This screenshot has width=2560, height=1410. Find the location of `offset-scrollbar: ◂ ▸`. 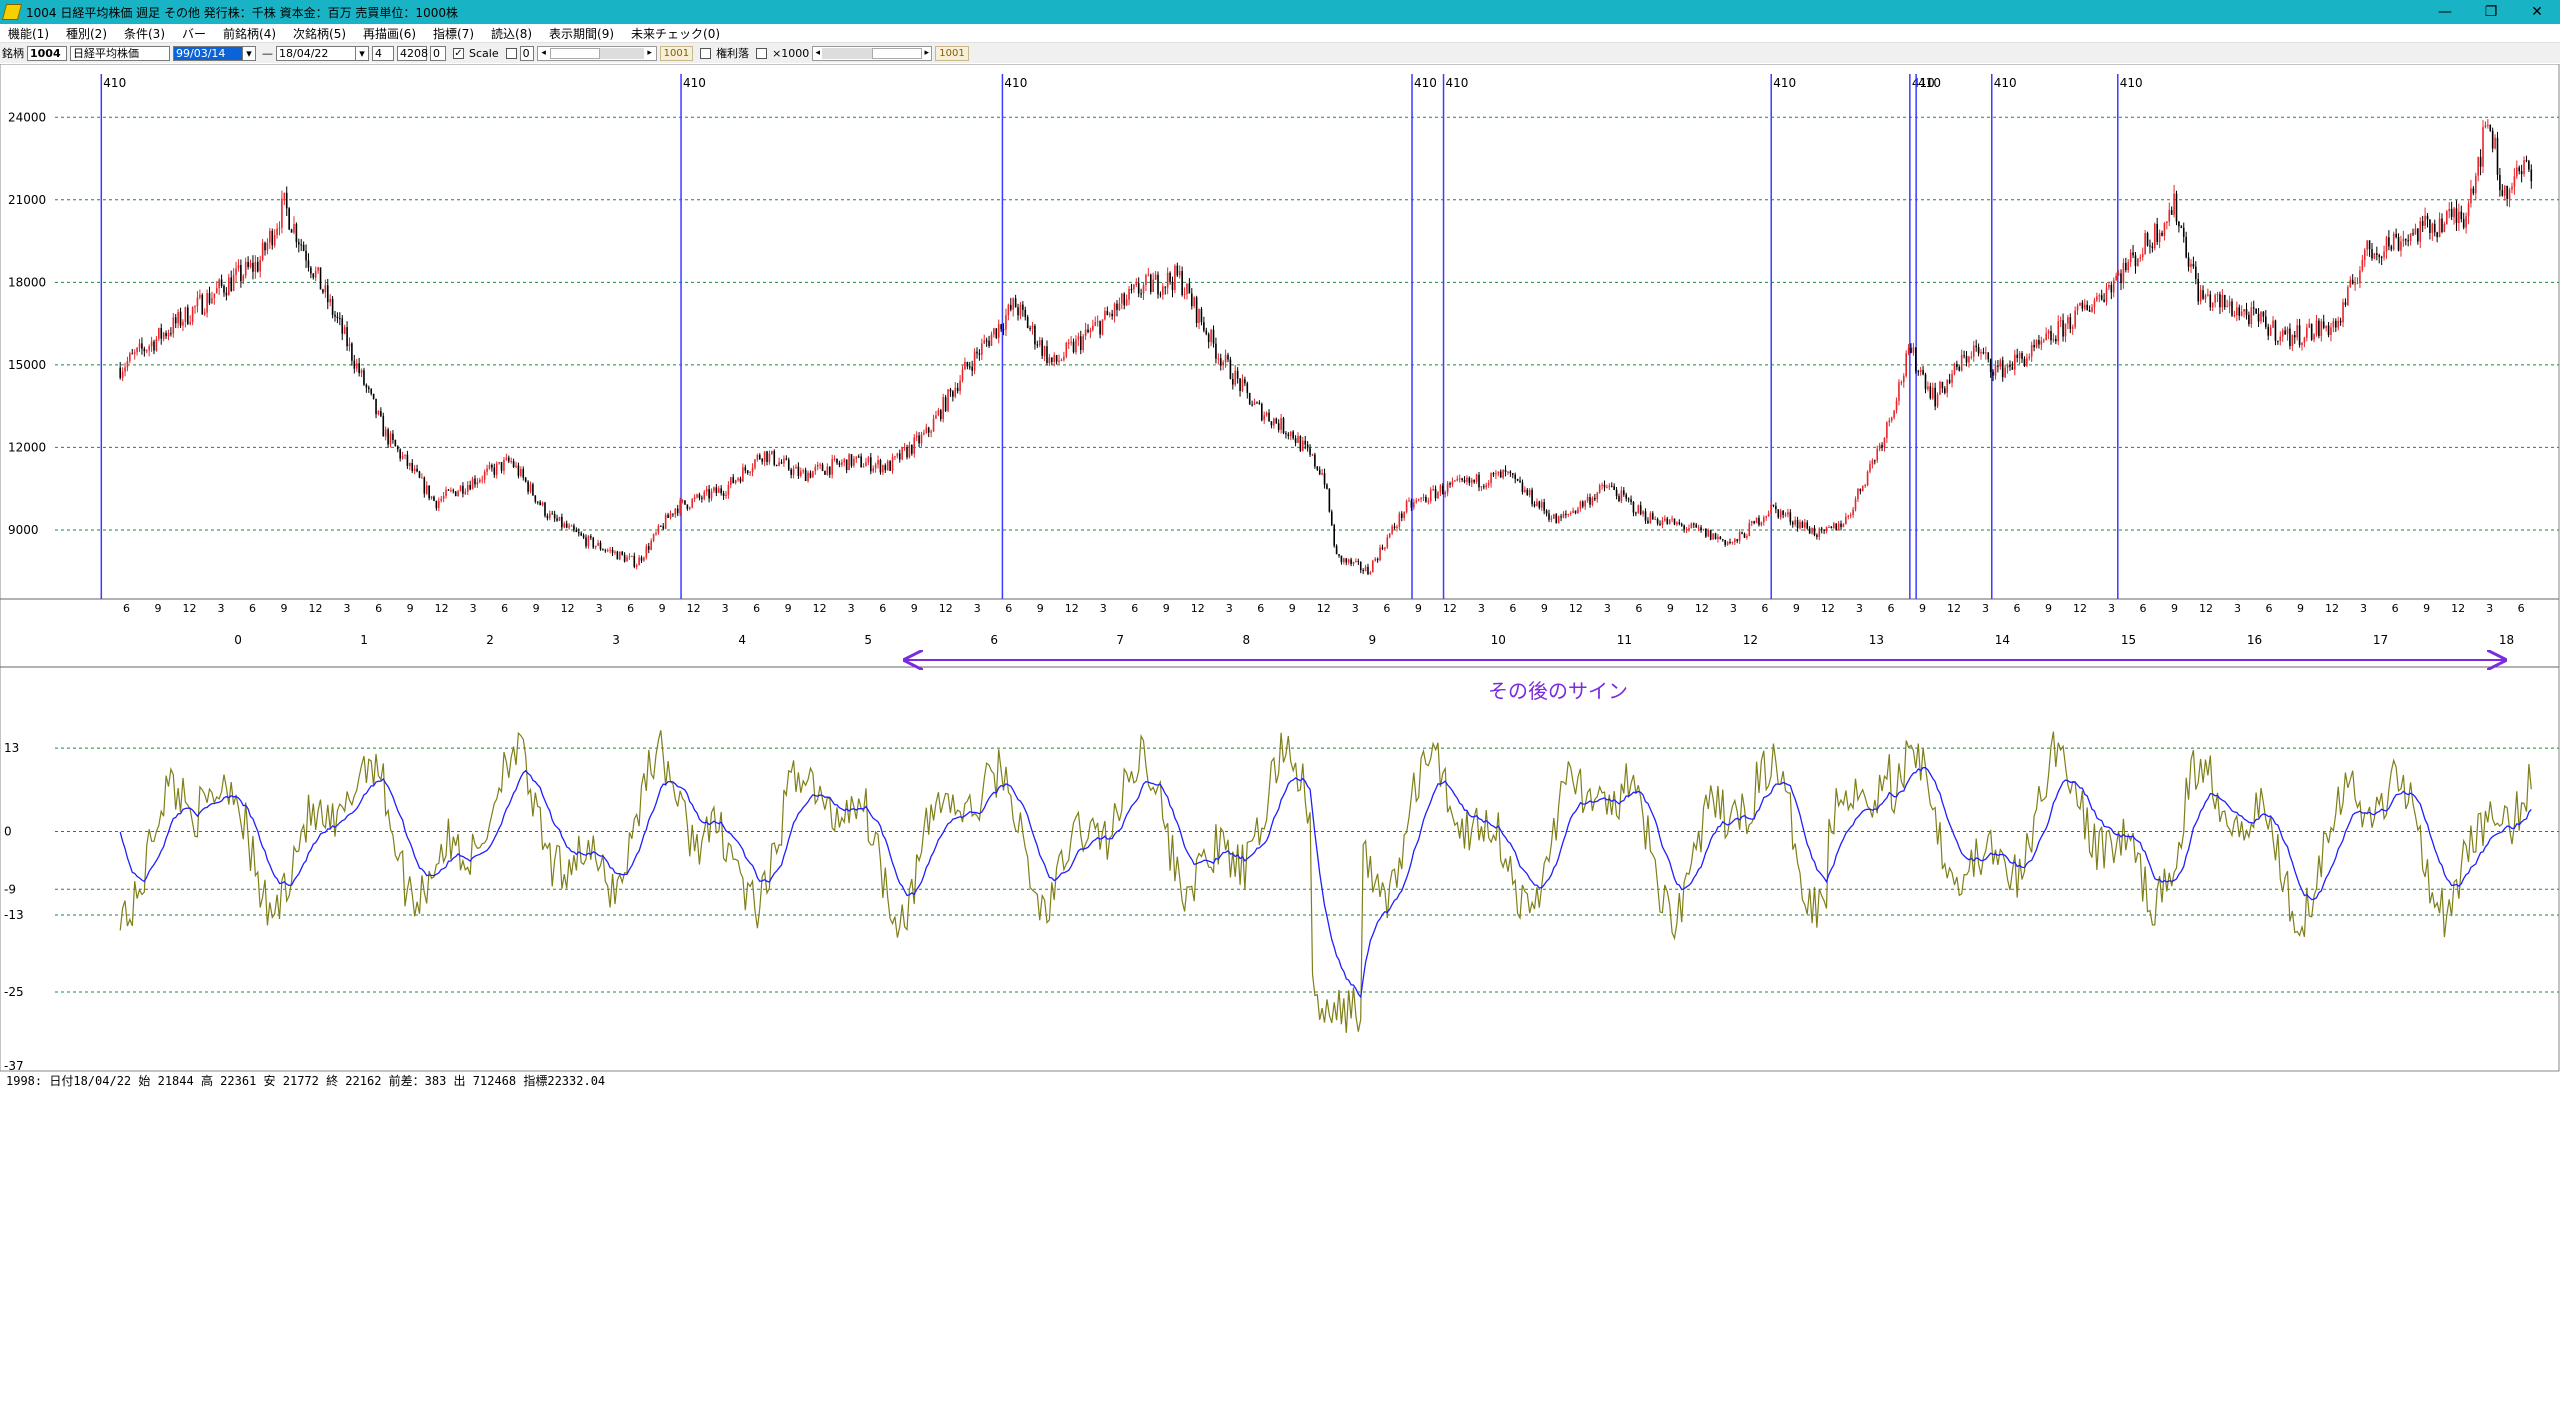

offset-scrollbar: ◂ ▸ is located at coordinates (872, 53).